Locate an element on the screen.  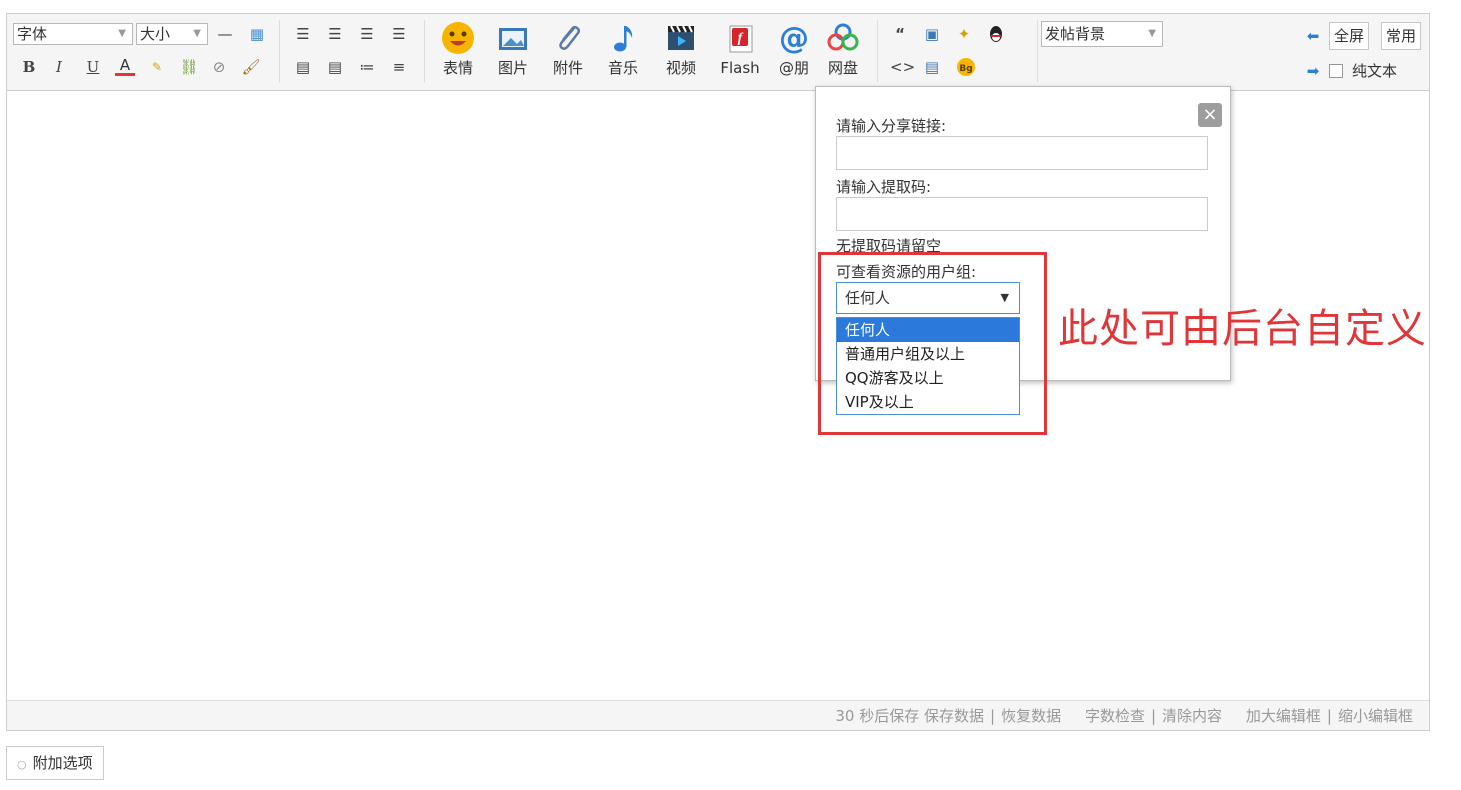
redo-icon: ➡ is located at coordinates (1313, 71).